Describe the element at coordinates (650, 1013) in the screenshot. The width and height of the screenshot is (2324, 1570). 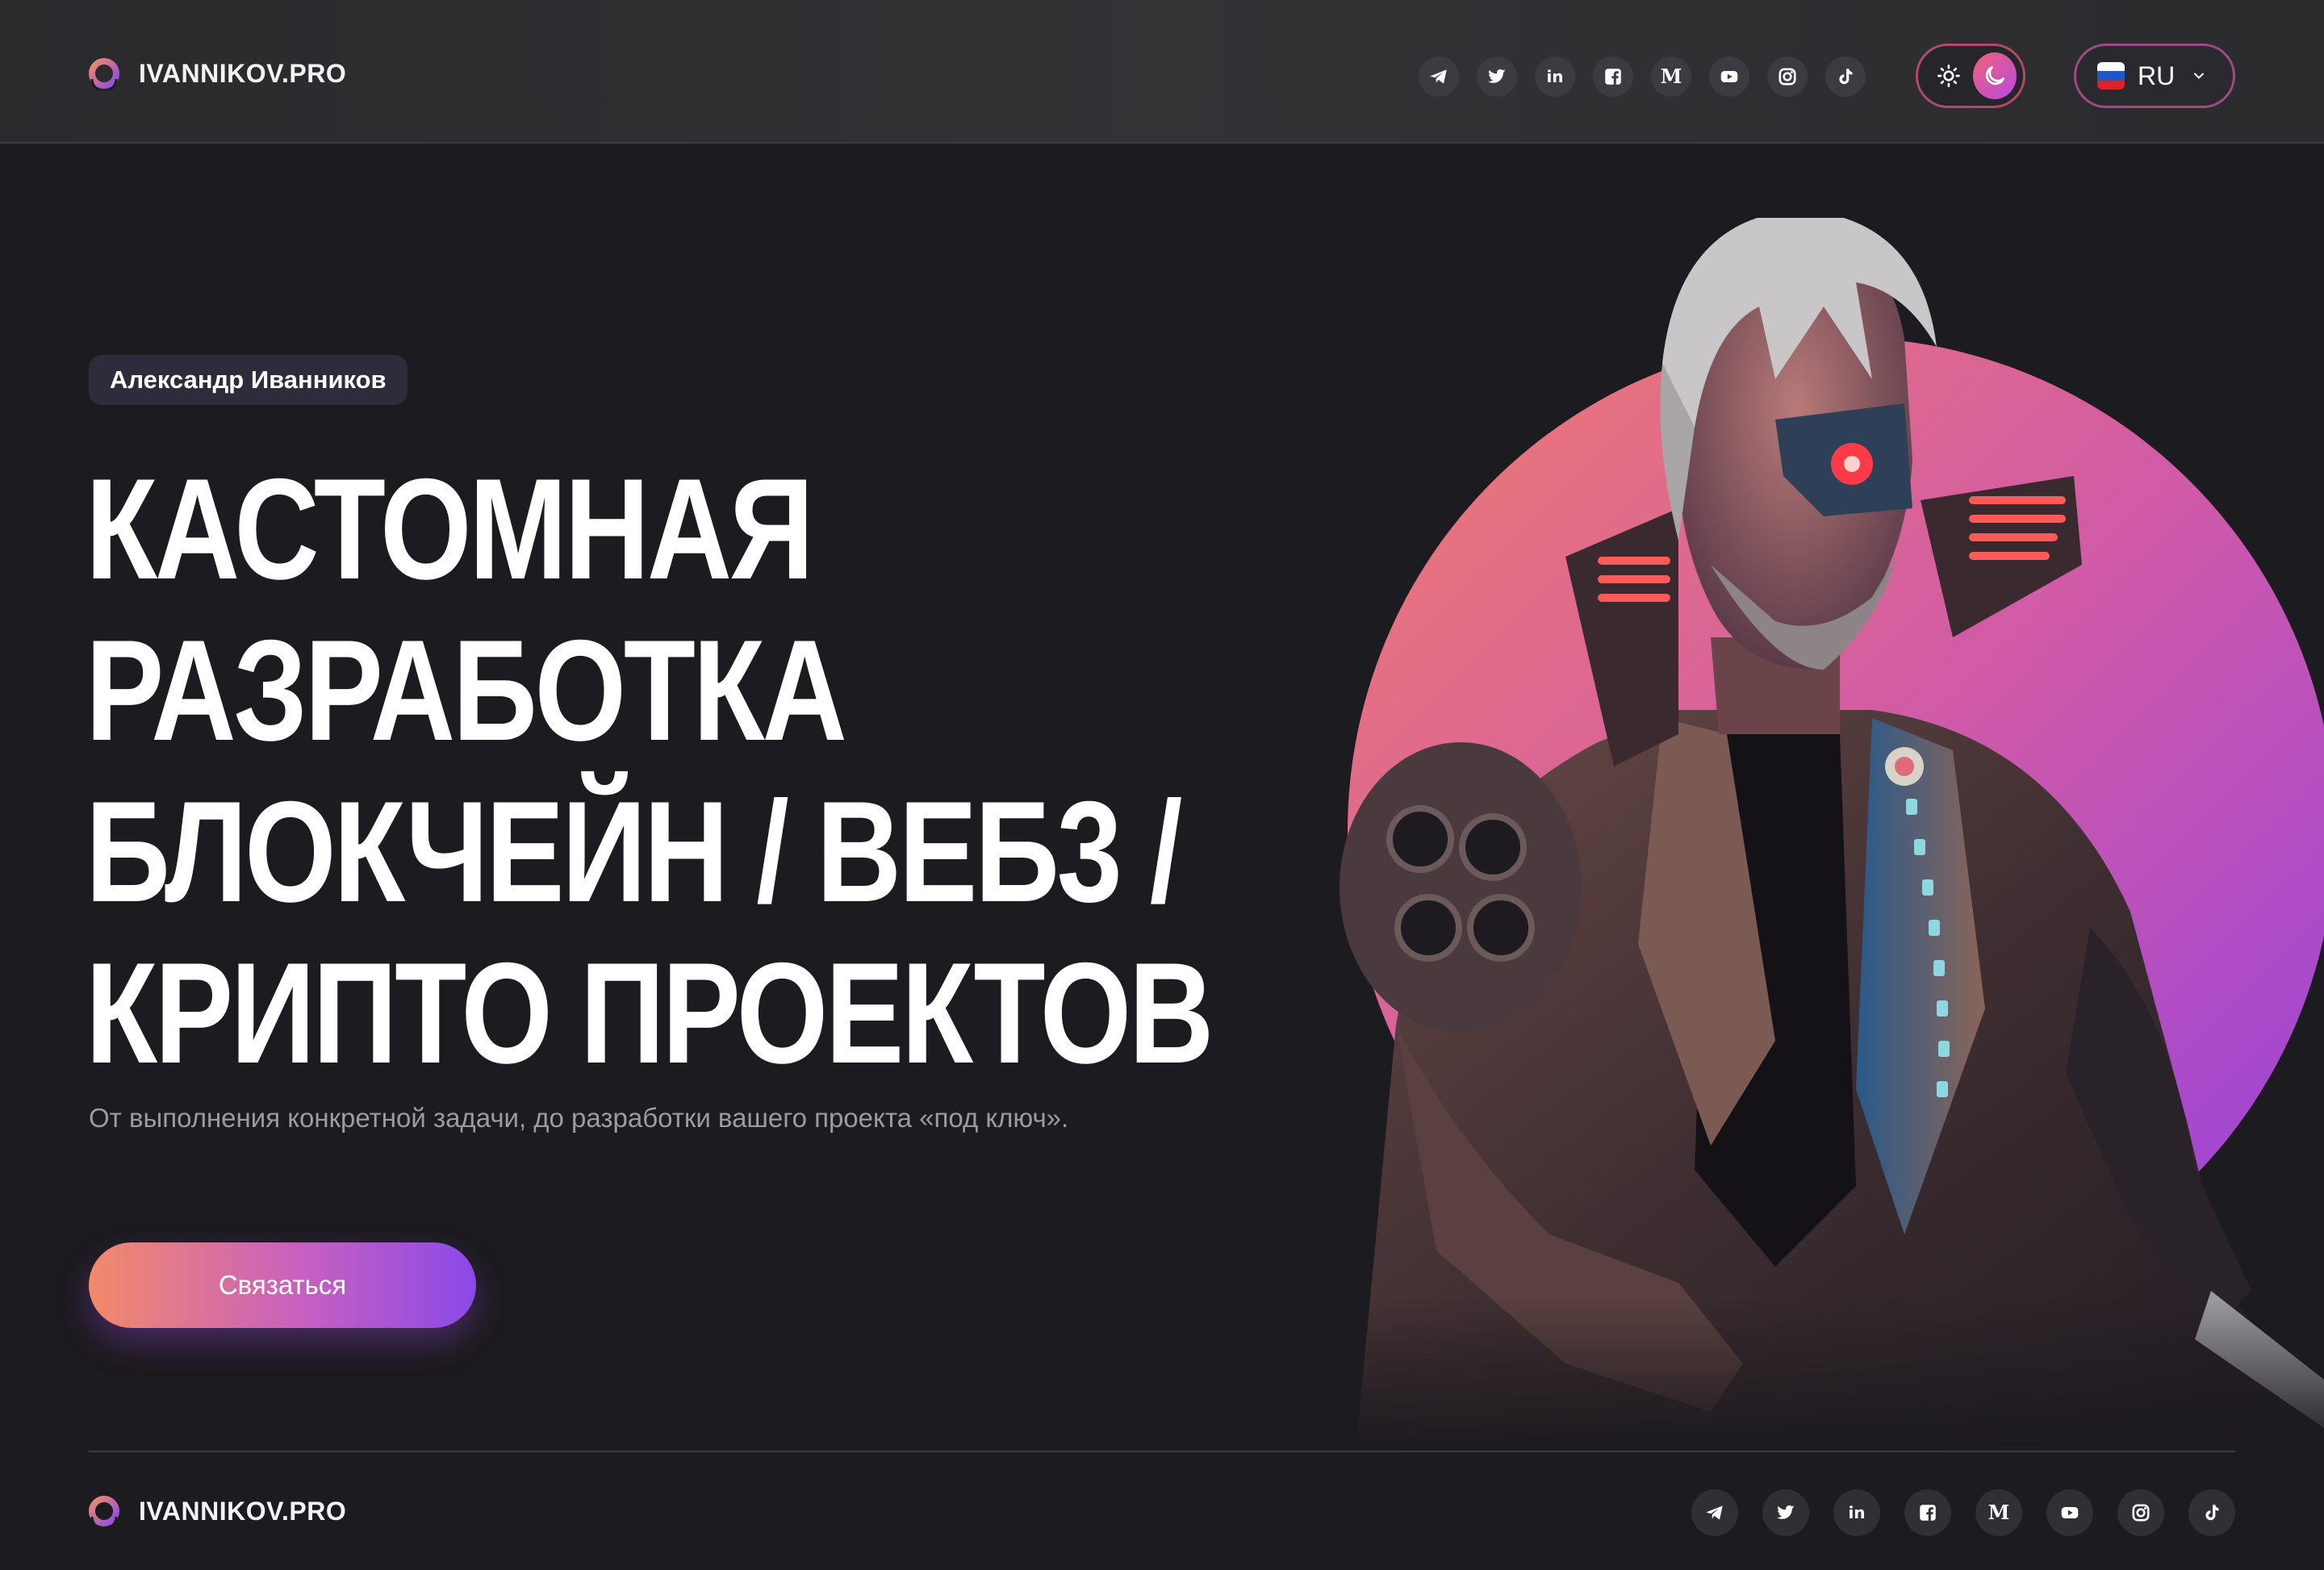
I see `hero-title-line: КРИПТО ПРОЕКТОВ` at that location.